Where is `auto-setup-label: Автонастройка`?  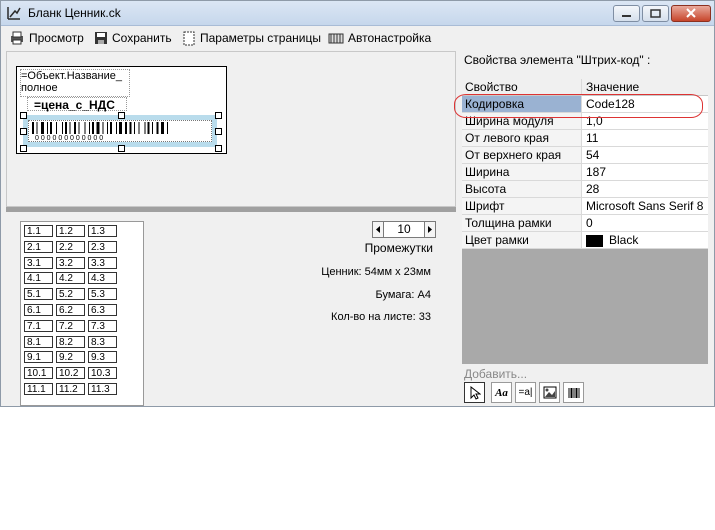 auto-setup-label: Автонастройка is located at coordinates (390, 38).